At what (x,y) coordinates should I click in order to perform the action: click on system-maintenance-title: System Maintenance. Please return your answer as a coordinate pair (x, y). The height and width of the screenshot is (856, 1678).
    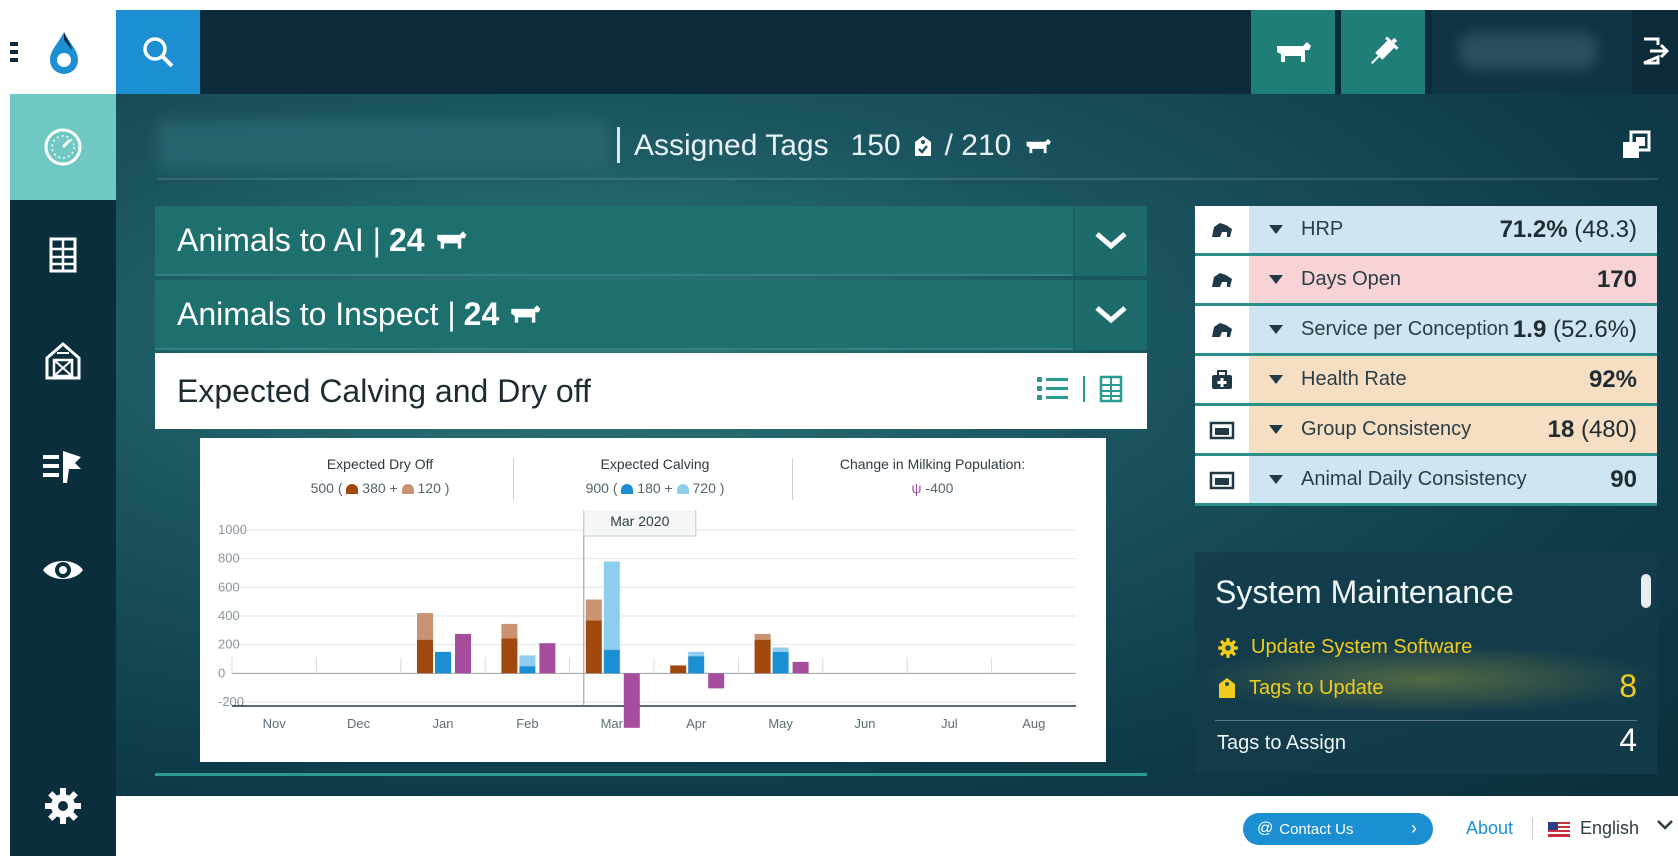
    Looking at the image, I should click on (1364, 592).